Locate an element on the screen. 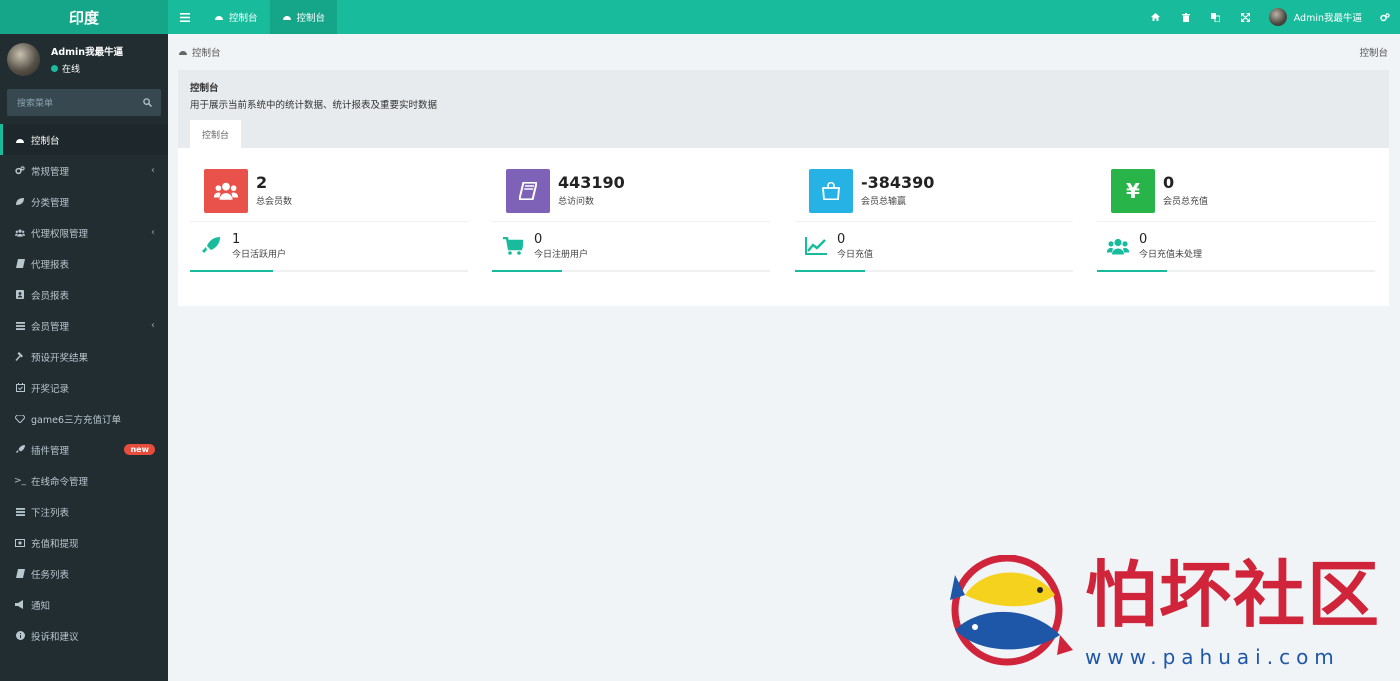  top-tab-dashboard-1: 控制台 is located at coordinates (236, 17).